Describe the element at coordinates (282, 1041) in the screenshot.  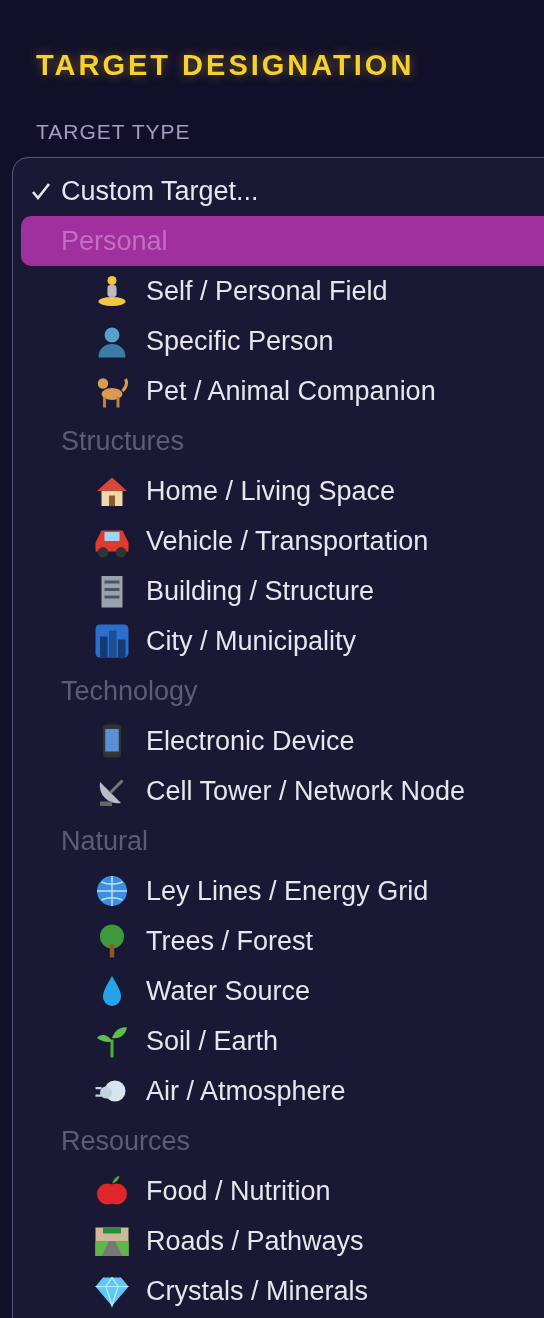
I see `menu-item: Soil / Earth` at that location.